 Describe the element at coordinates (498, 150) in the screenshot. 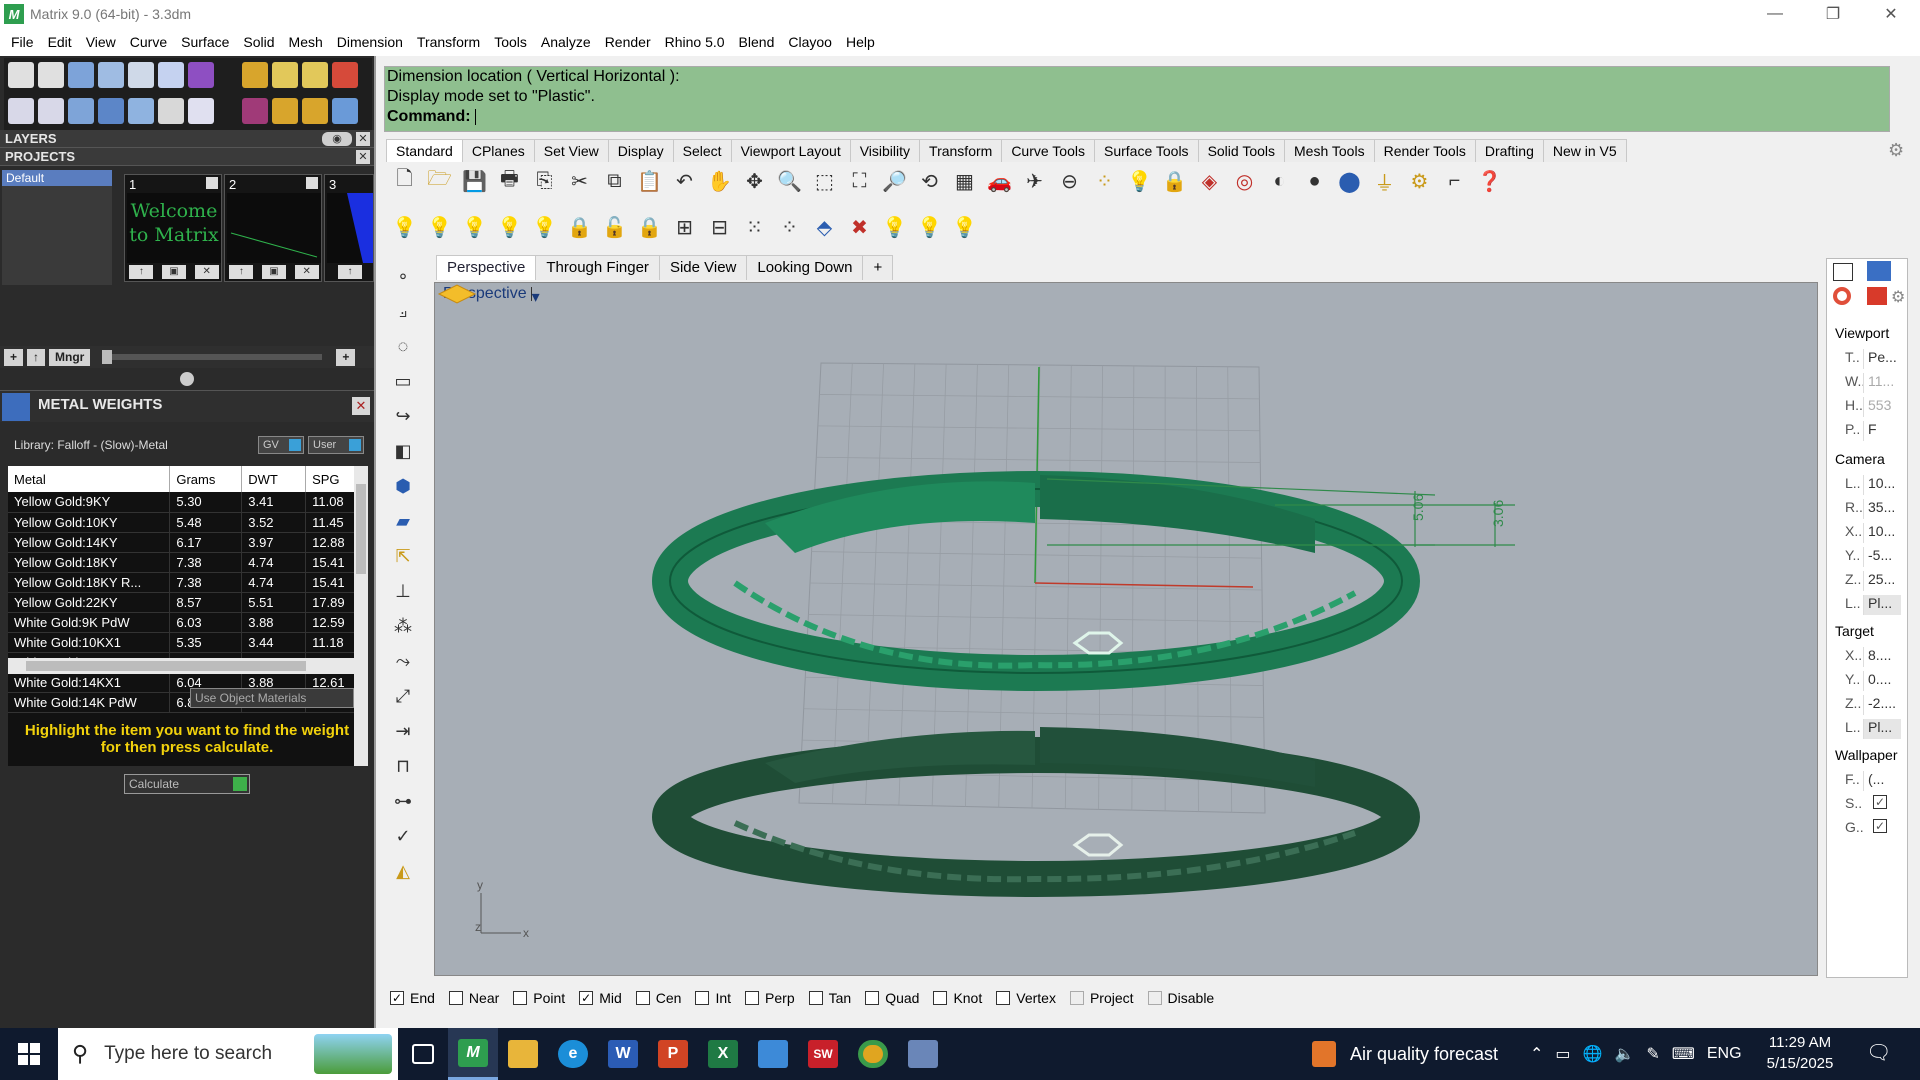

I see `tab-cplanes: CPlanes` at that location.